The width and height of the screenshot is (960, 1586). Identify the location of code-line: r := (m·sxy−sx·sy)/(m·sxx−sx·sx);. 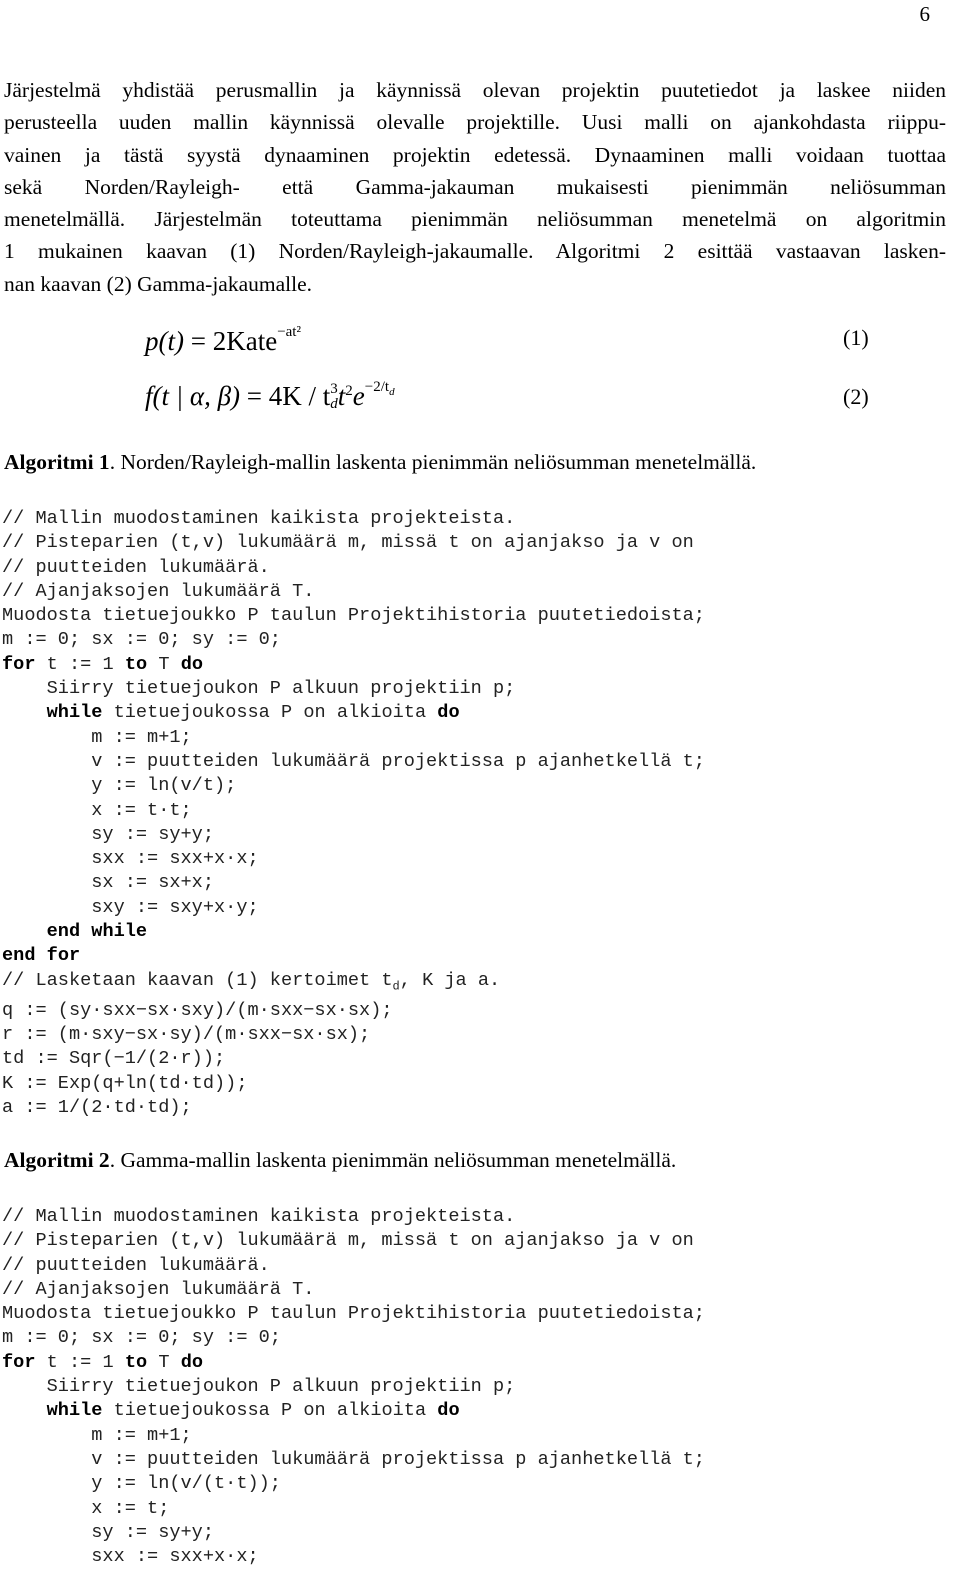
(186, 1034).